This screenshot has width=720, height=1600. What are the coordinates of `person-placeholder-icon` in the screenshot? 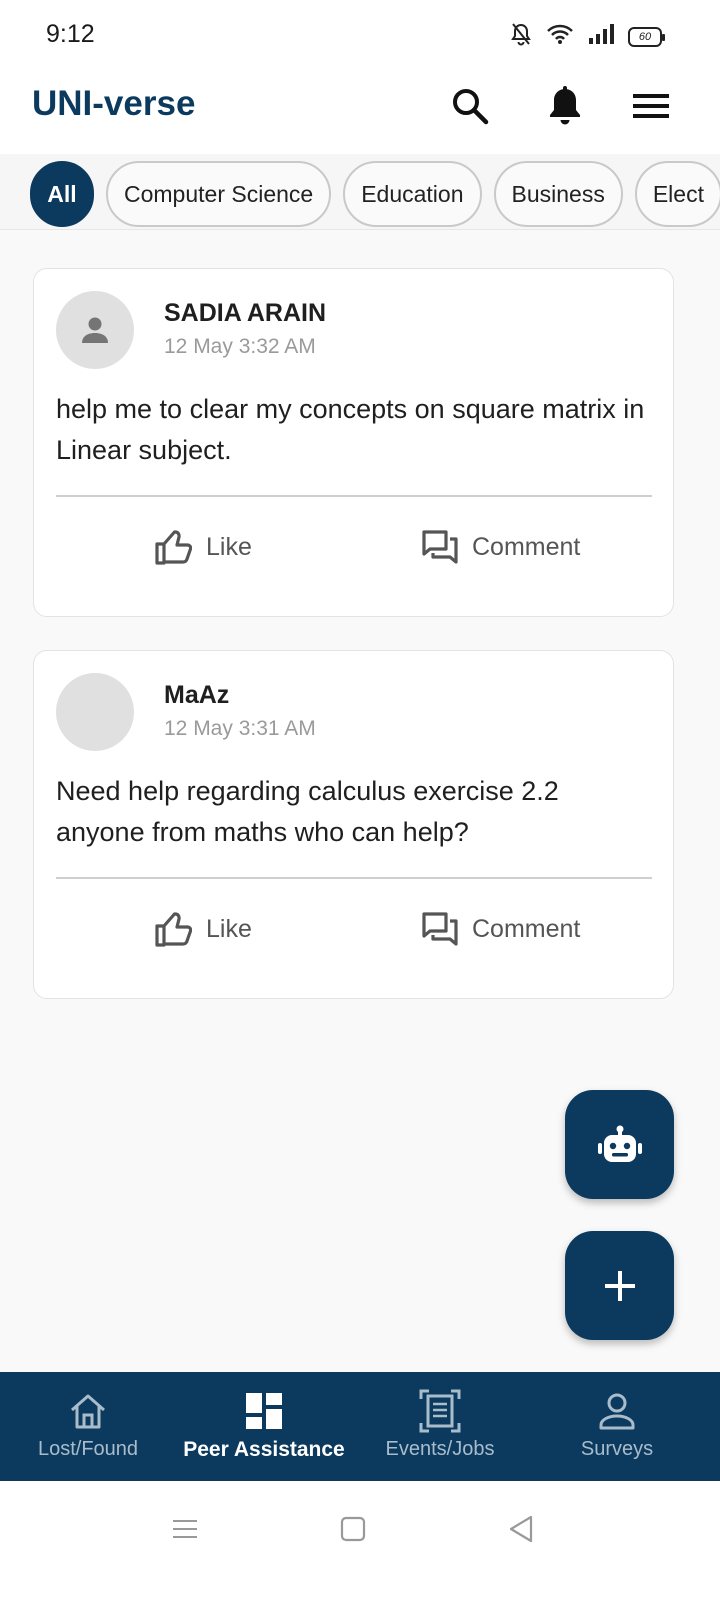 It's located at (95, 330).